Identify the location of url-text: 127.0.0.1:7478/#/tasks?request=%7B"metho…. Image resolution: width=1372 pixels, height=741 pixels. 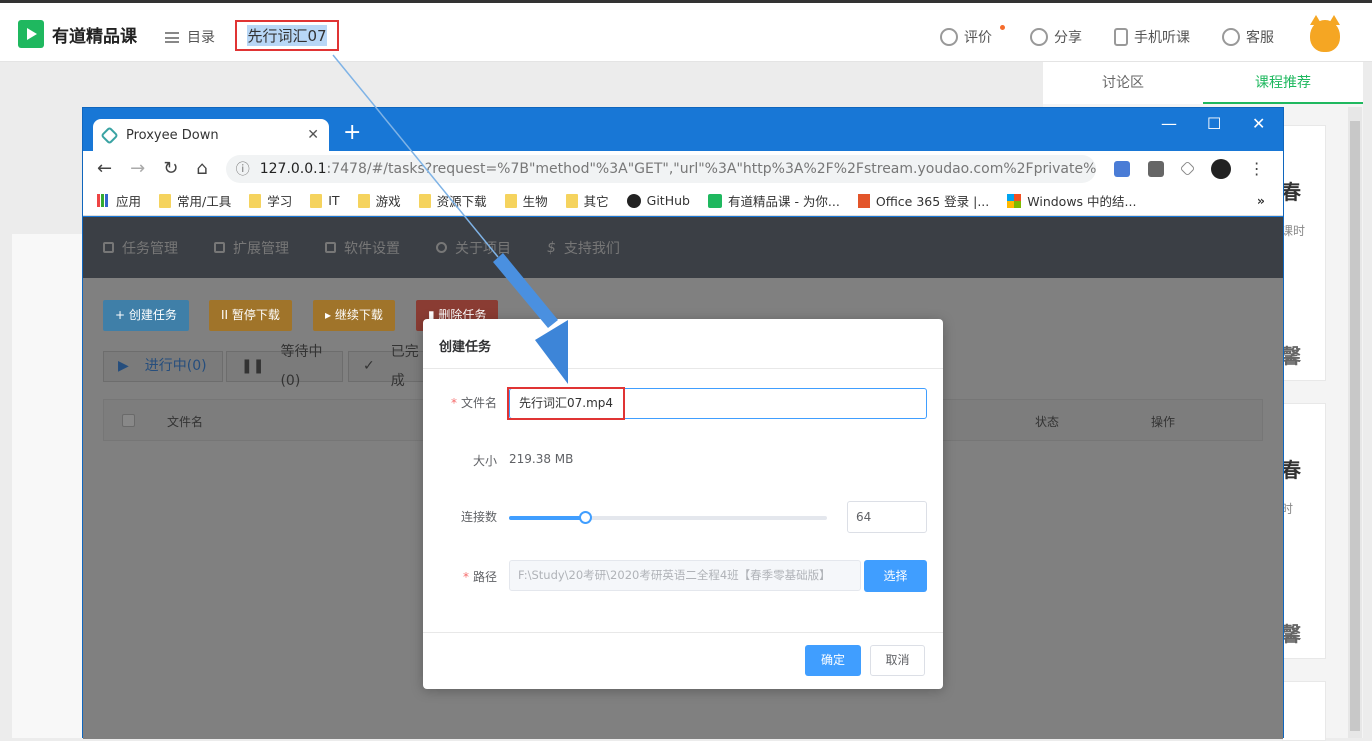
(678, 169).